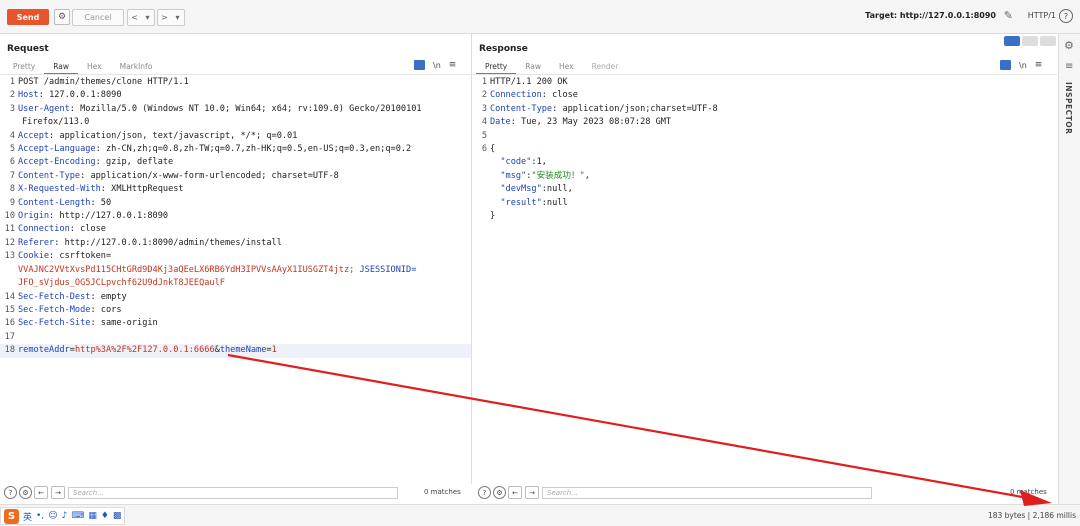 The image size is (1080, 526). Describe the element at coordinates (244, 297) in the screenshot. I see `line-content: Sec-Fetch-Dest: empty` at that location.